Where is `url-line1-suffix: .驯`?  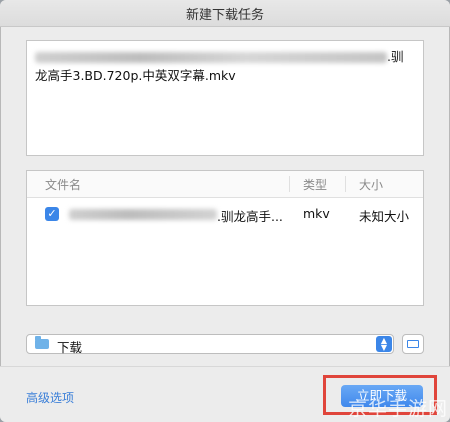 url-line1-suffix: .驯 is located at coordinates (395, 56).